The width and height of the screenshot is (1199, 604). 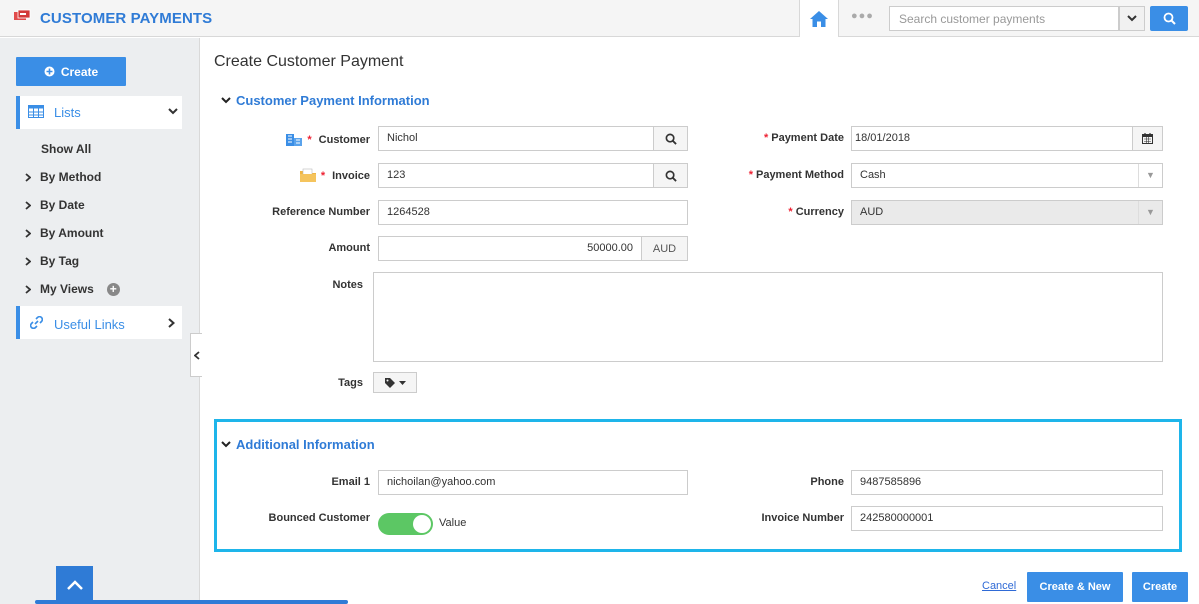 What do you see at coordinates (72, 233) in the screenshot?
I see `sidebar-item-label: By Amount` at bounding box center [72, 233].